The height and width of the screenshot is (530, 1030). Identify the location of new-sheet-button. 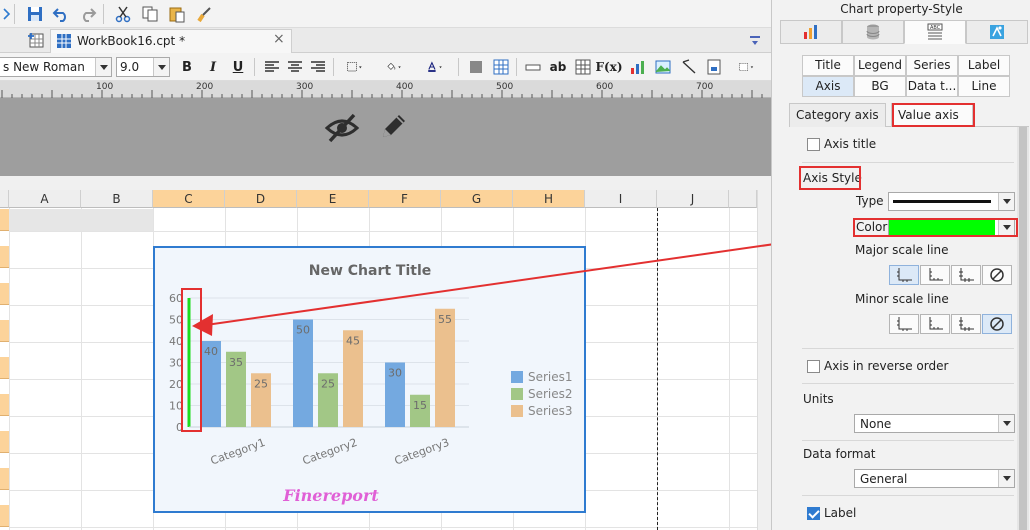
(36, 40).